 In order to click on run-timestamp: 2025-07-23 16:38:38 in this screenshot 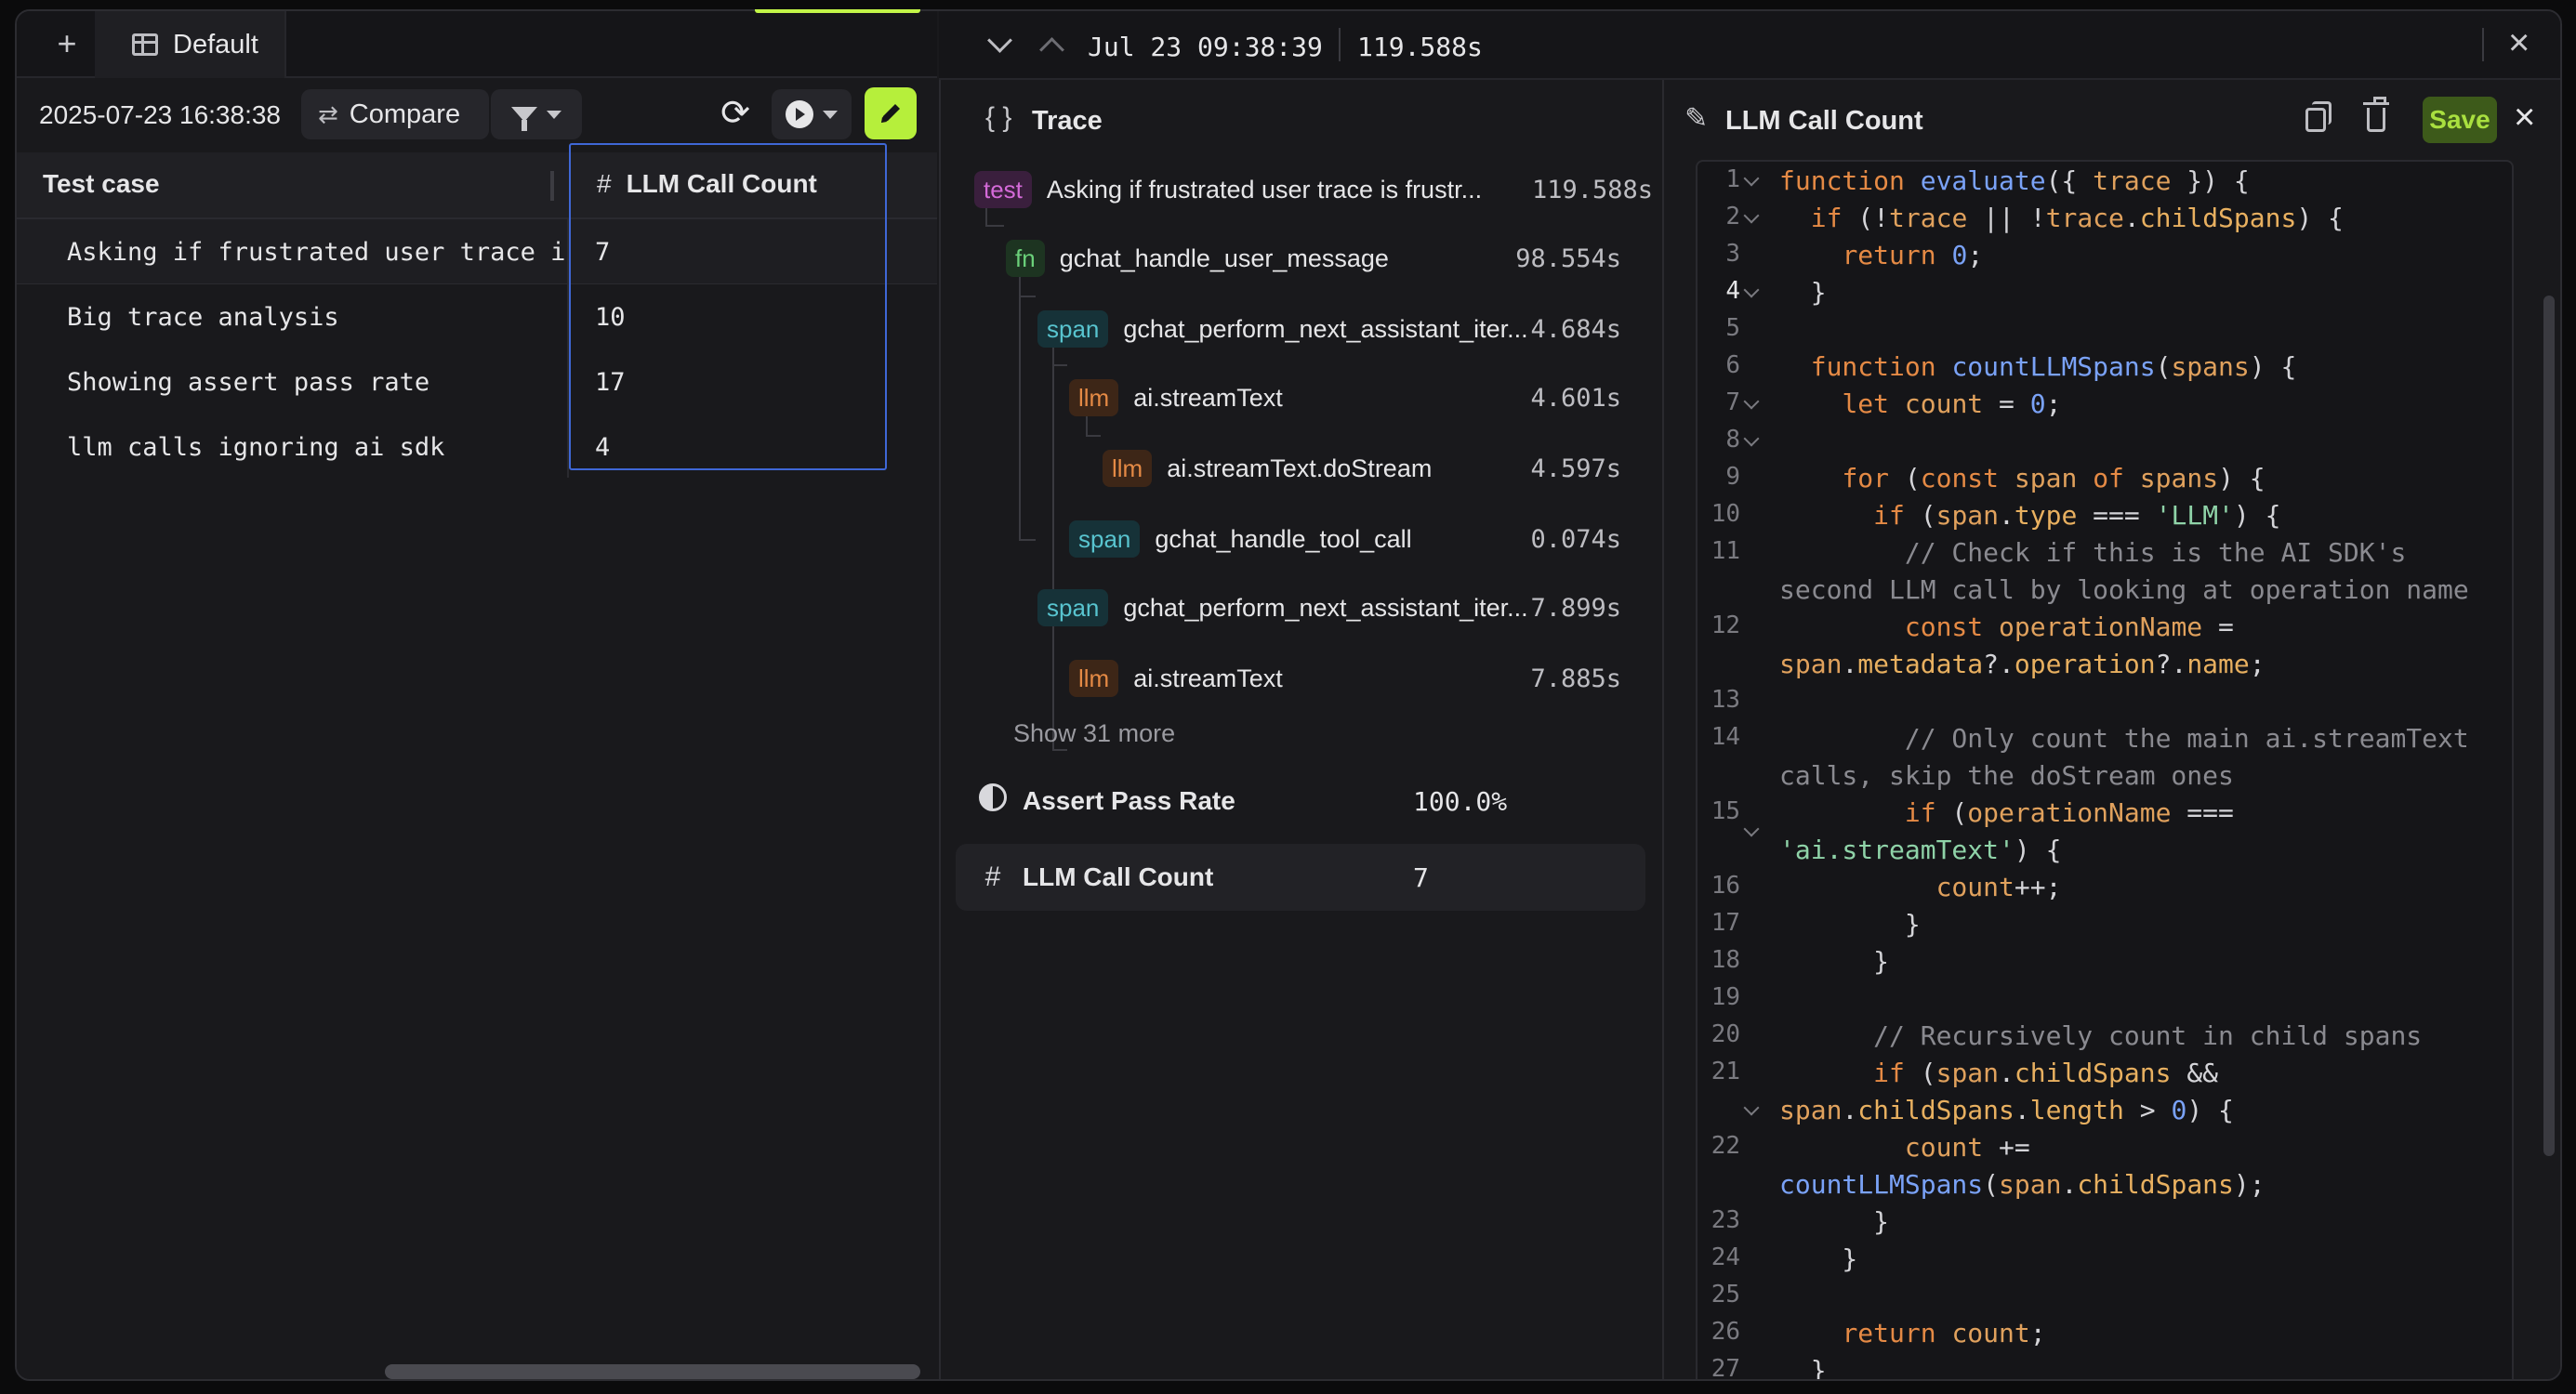, I will do `click(160, 115)`.